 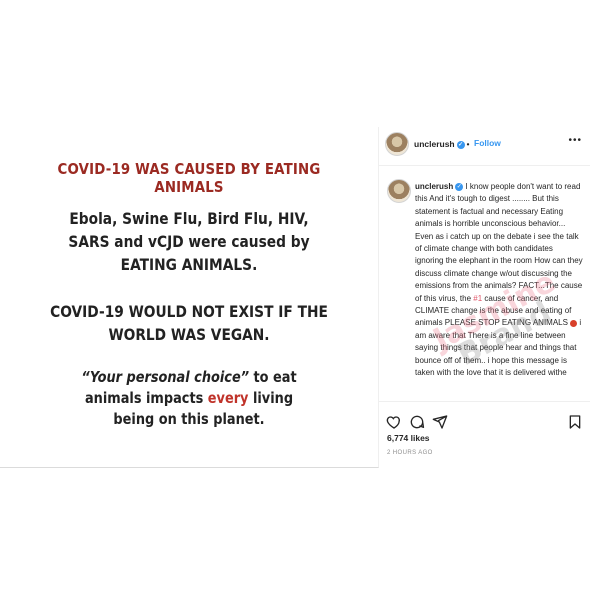 I want to click on comment-icon, so click(x=417, y=422).